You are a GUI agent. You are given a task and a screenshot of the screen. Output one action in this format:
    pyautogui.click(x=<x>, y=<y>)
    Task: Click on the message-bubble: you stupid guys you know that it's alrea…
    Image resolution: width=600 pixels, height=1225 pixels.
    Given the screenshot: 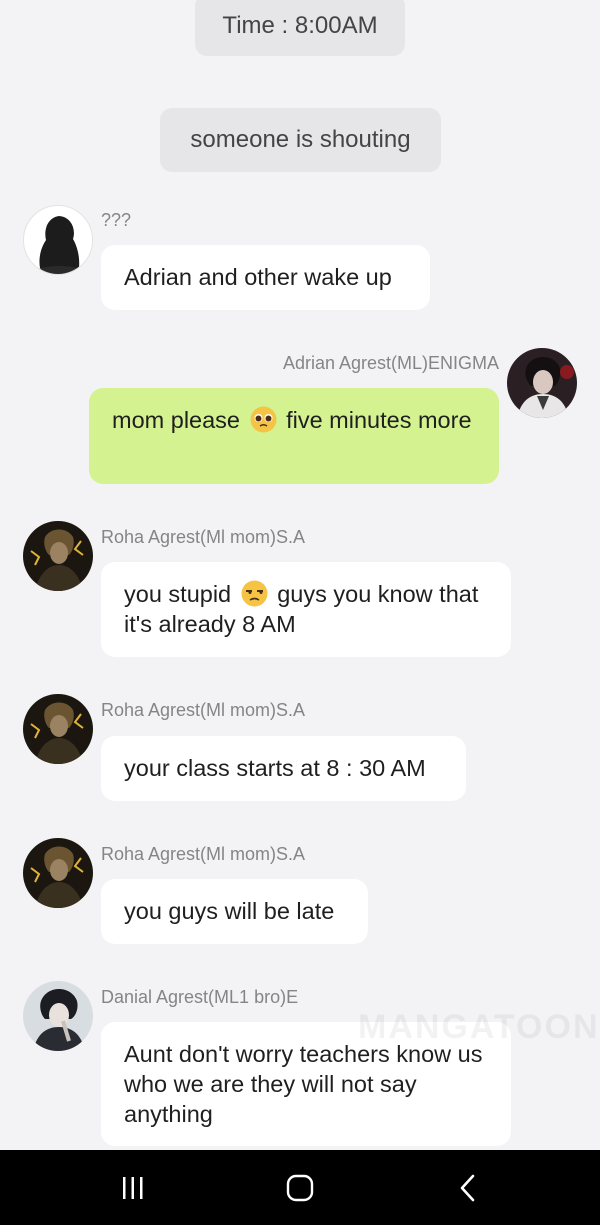 What is the action you would take?
    pyautogui.click(x=306, y=609)
    